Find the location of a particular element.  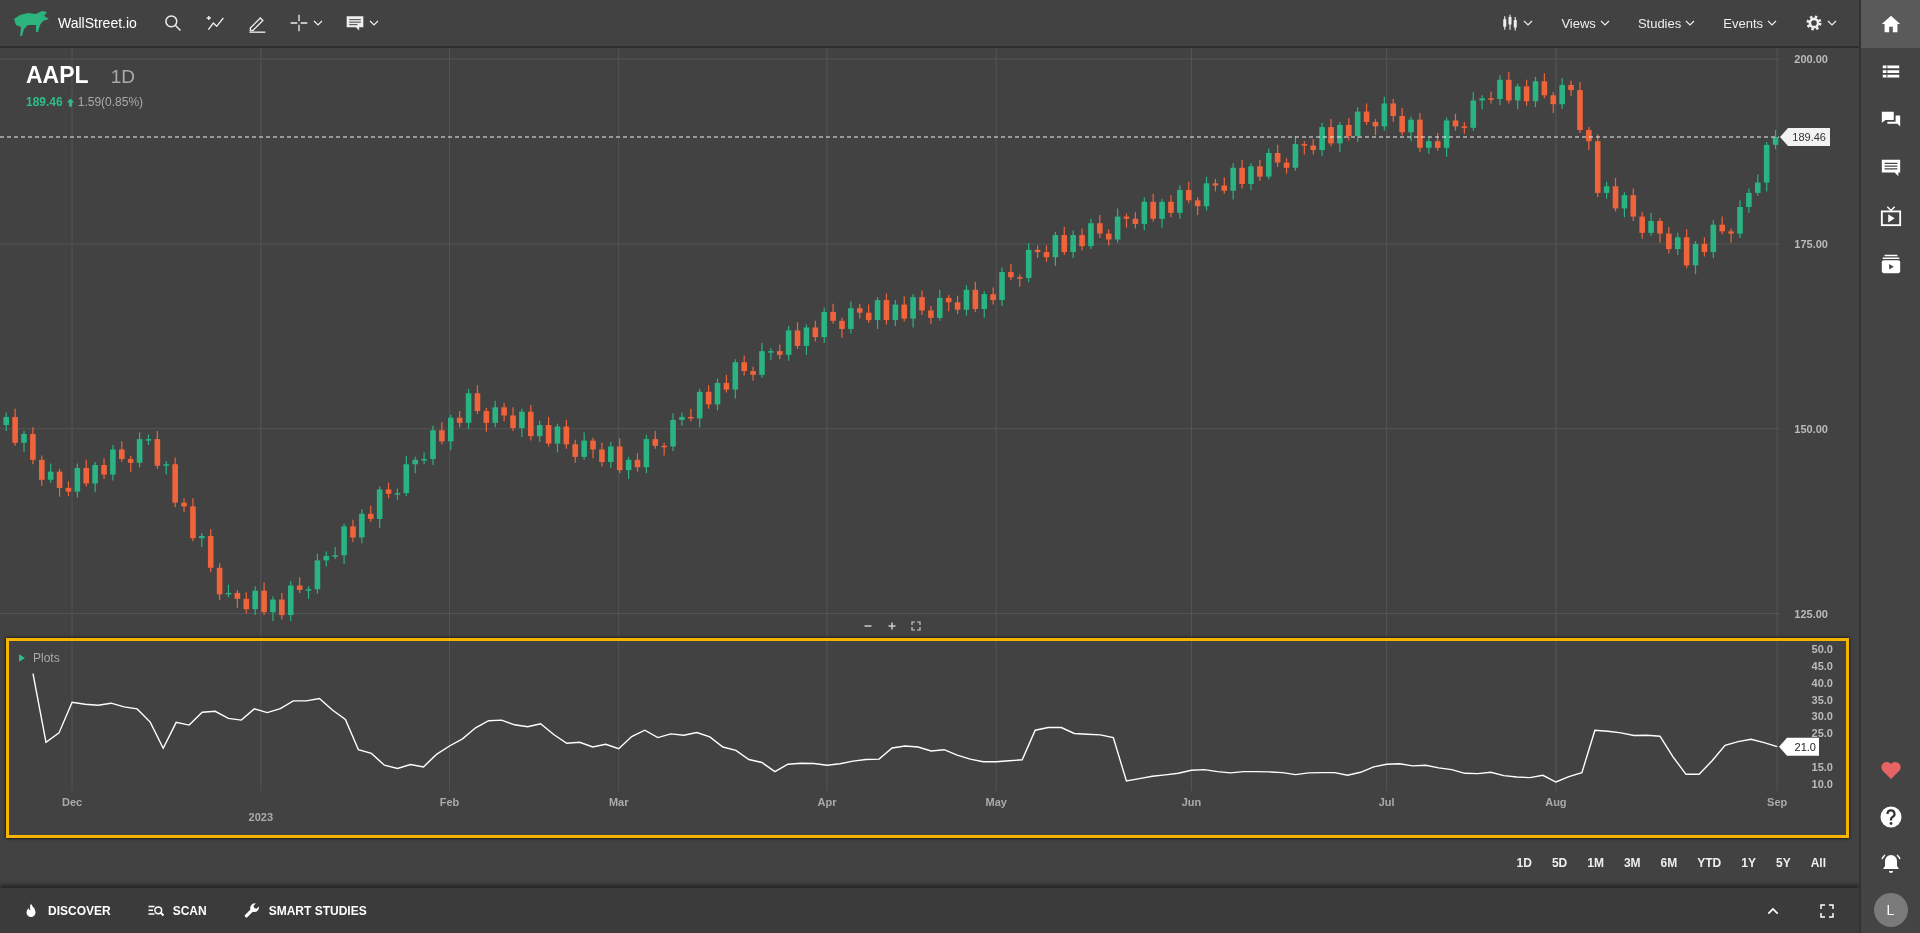

axis-label: 45.0 is located at coordinates (1822, 665).